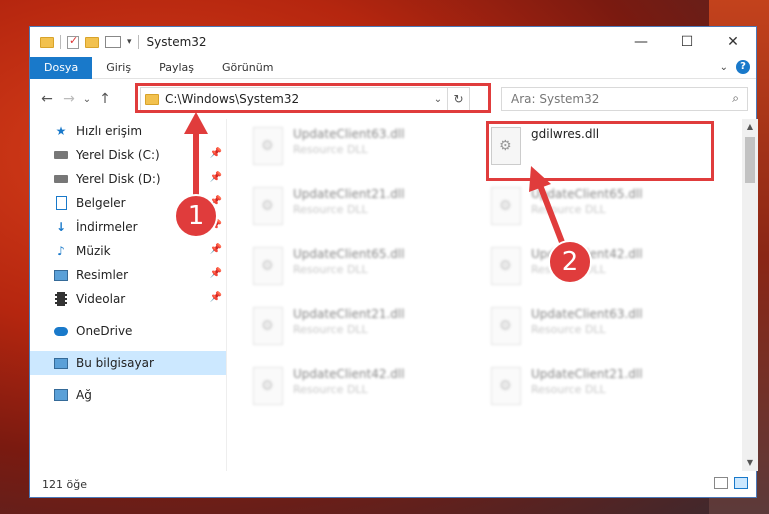  I want to click on music-icon: ♪, so click(61, 251).